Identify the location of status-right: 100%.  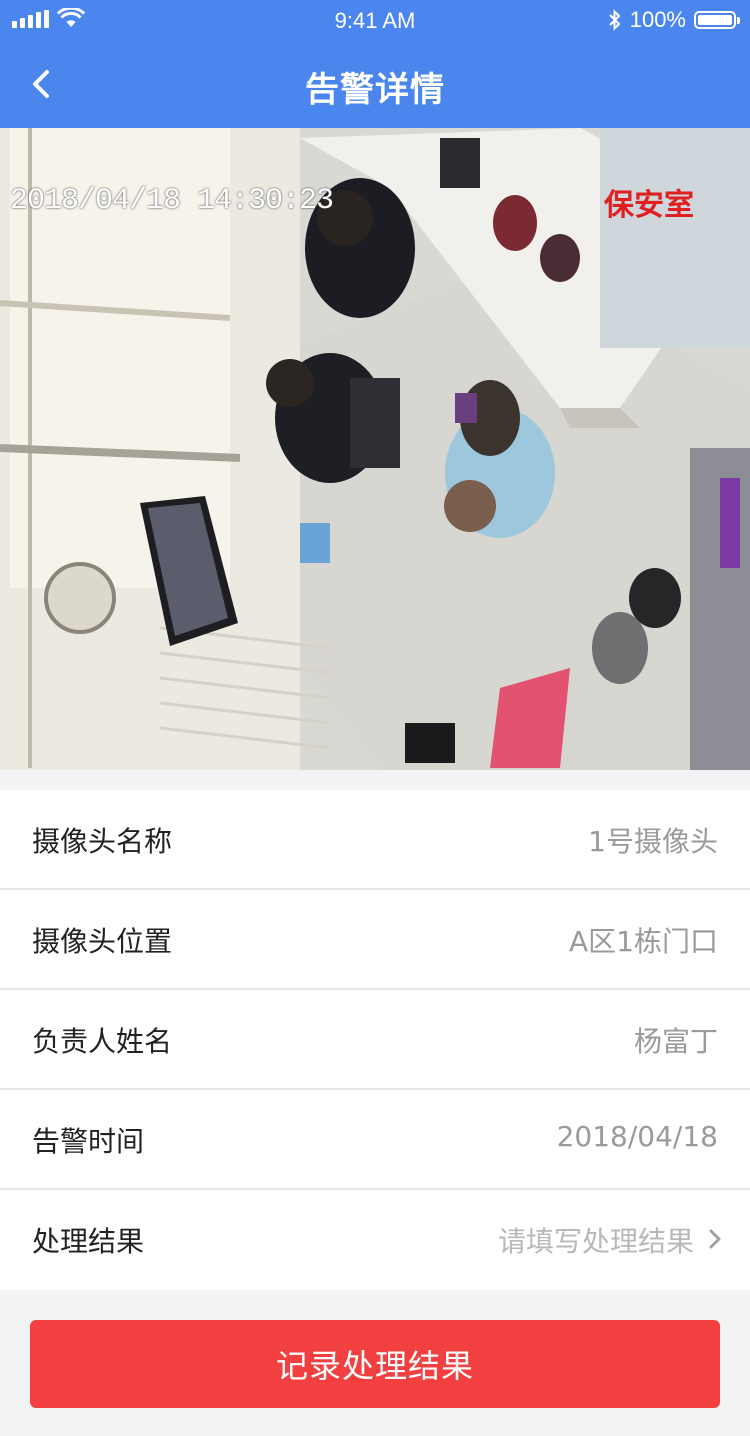
(674, 20).